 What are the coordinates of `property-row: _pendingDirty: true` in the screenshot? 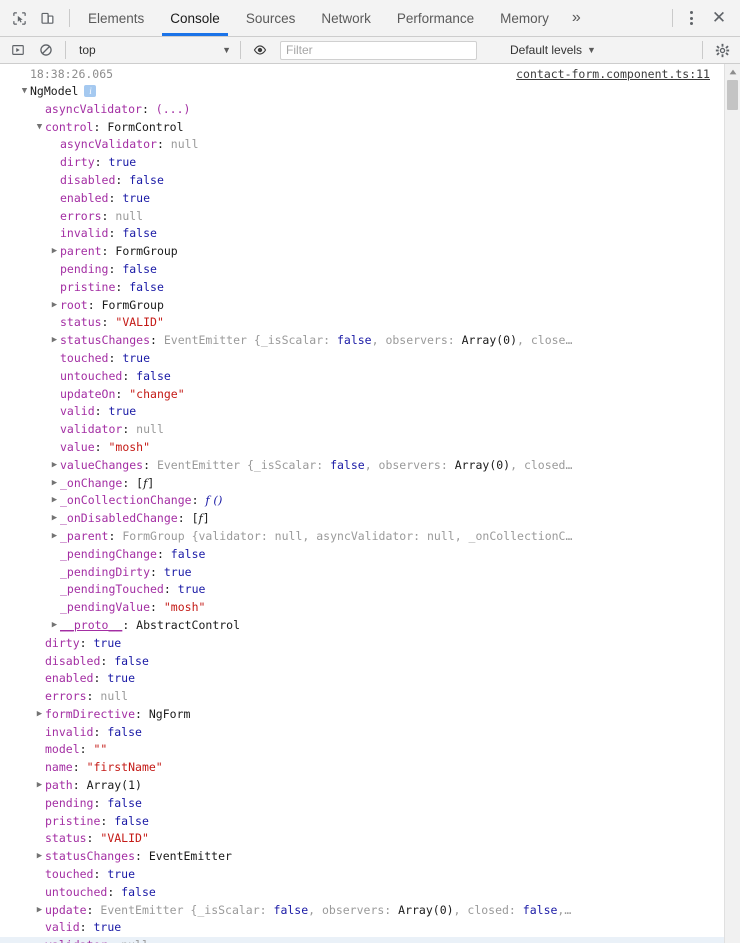 It's located at (362, 573).